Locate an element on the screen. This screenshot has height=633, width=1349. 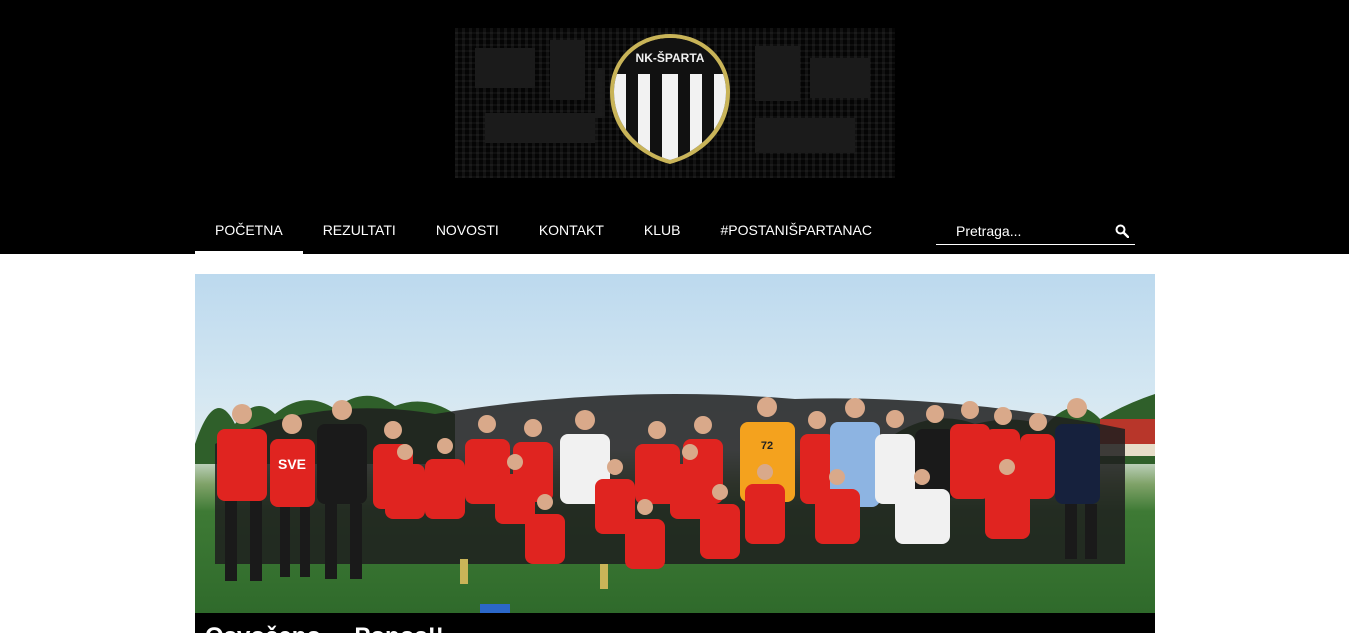
search-box is located at coordinates (1035, 231).